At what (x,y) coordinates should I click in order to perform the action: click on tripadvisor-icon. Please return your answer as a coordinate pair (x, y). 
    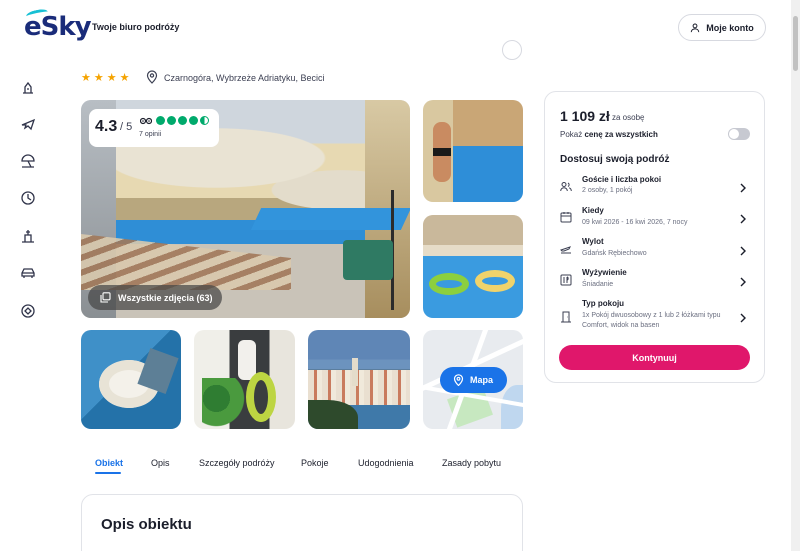
    Looking at the image, I should click on (146, 121).